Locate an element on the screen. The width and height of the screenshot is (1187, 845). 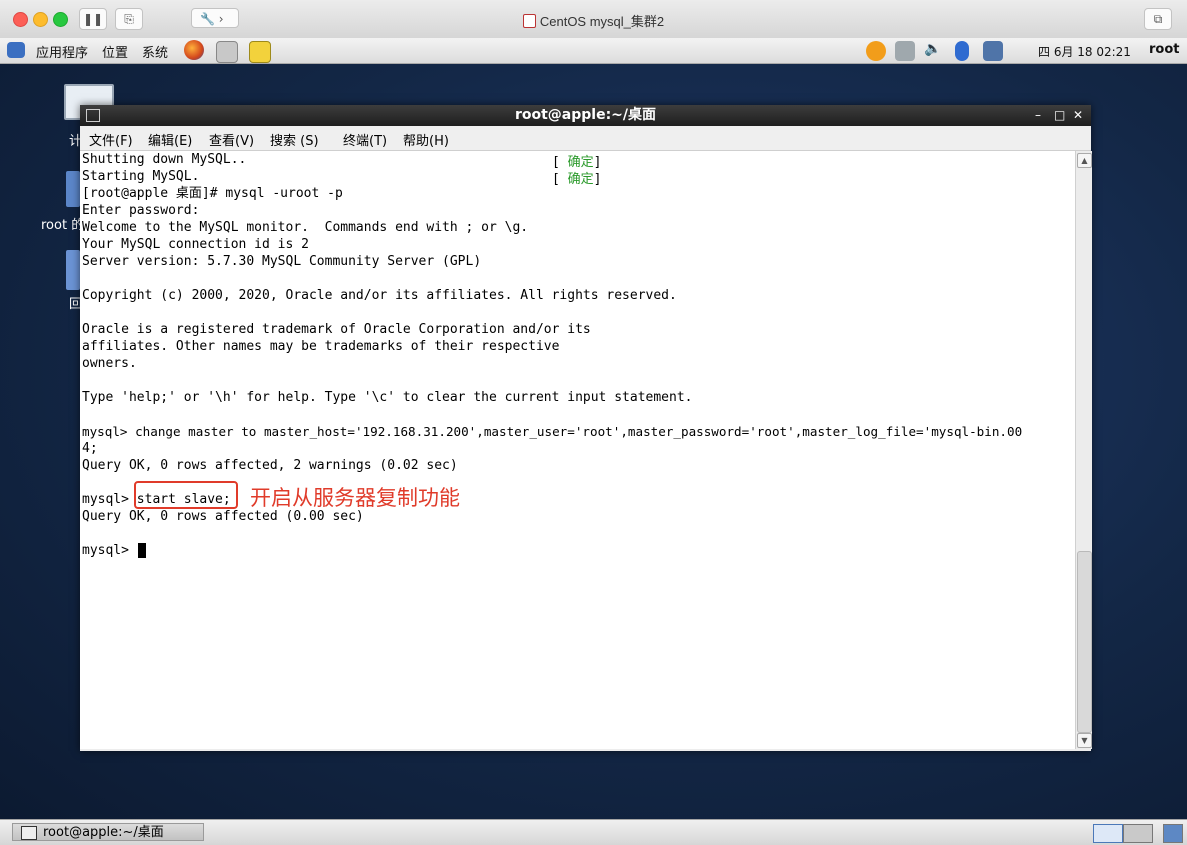
menu-places: 位置 is located at coordinates (115, 51).